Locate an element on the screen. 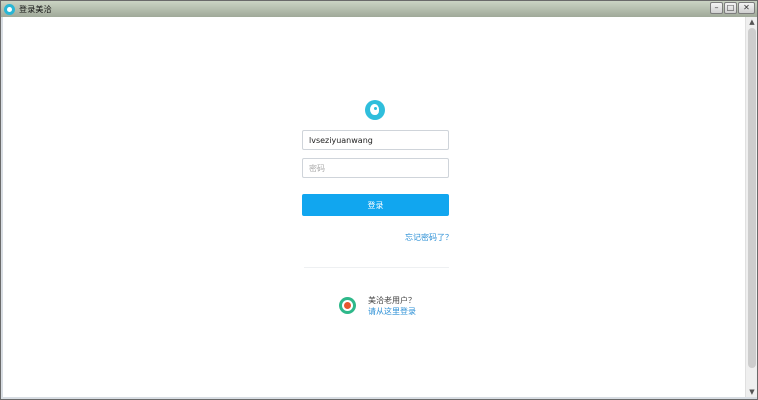  meiqia-bird-logo-icon is located at coordinates (375, 110).